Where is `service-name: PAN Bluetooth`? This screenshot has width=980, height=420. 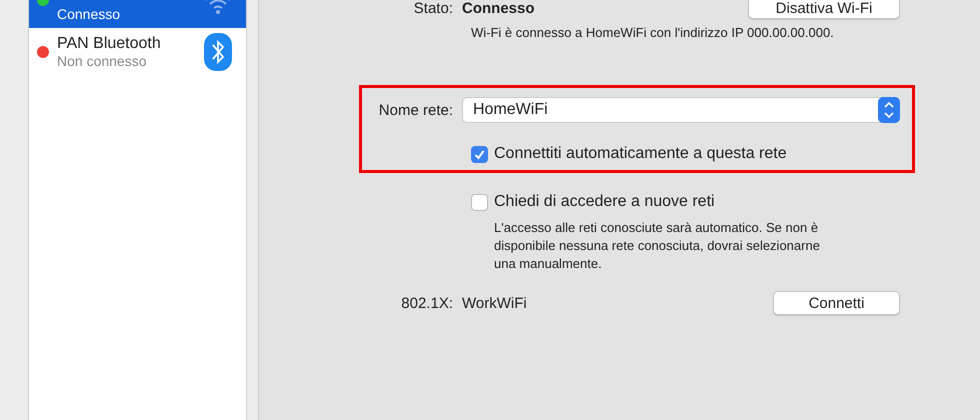 service-name: PAN Bluetooth is located at coordinates (109, 44).